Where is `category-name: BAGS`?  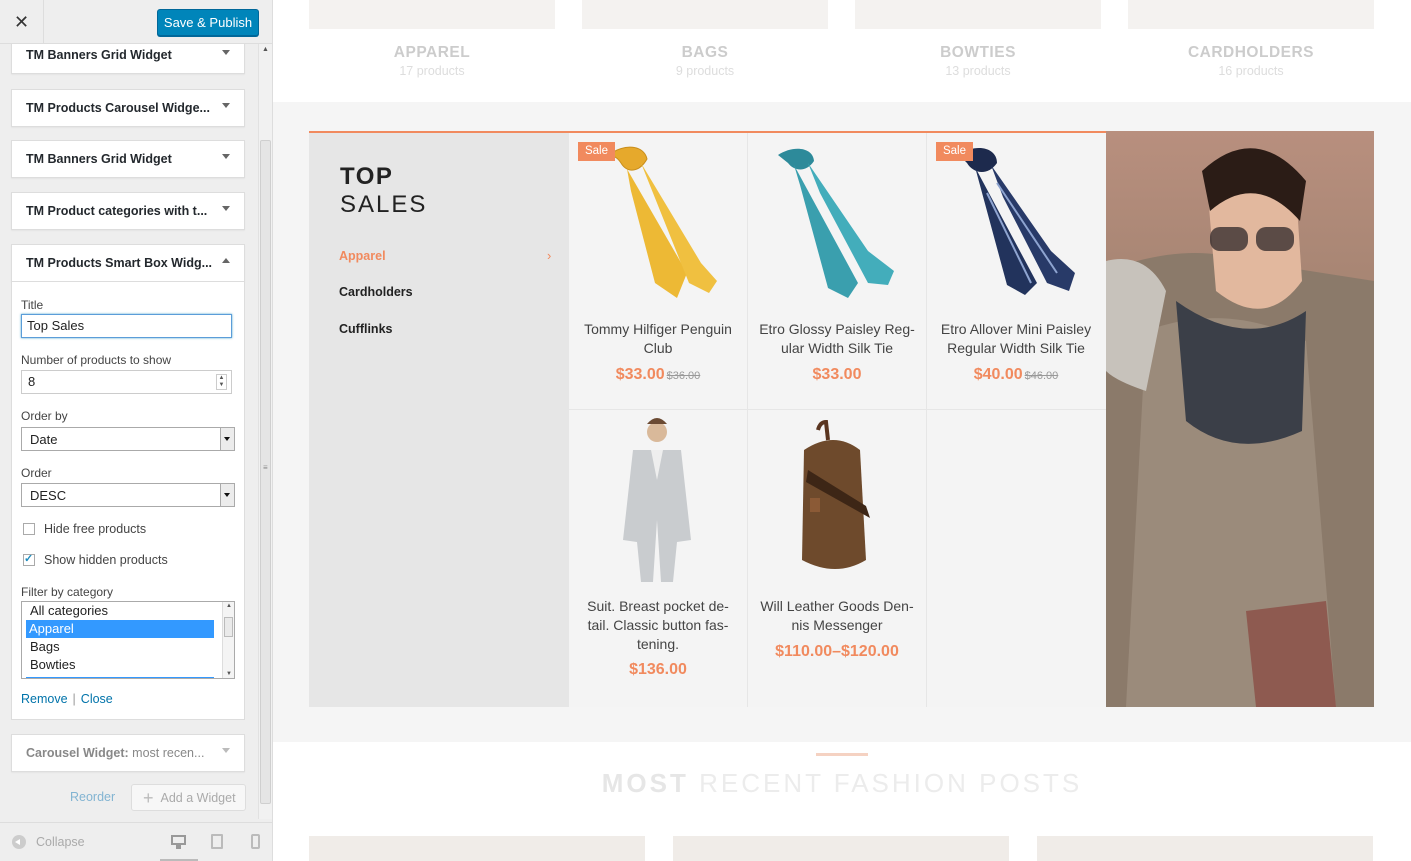
category-name: BAGS is located at coordinates (705, 53).